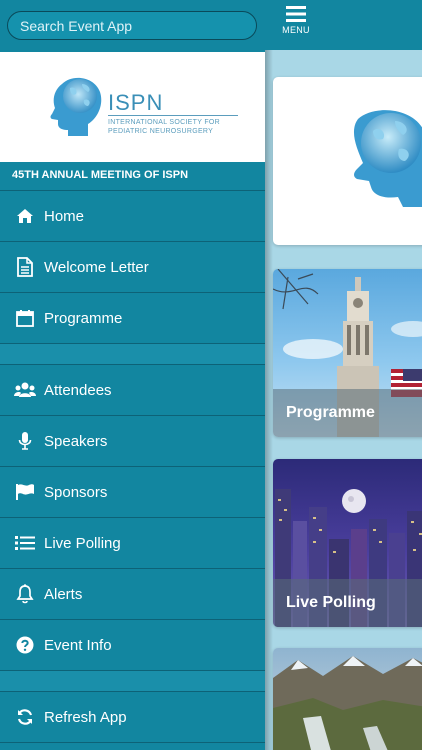  Describe the element at coordinates (25, 318) in the screenshot. I see `calendar-icon` at that location.